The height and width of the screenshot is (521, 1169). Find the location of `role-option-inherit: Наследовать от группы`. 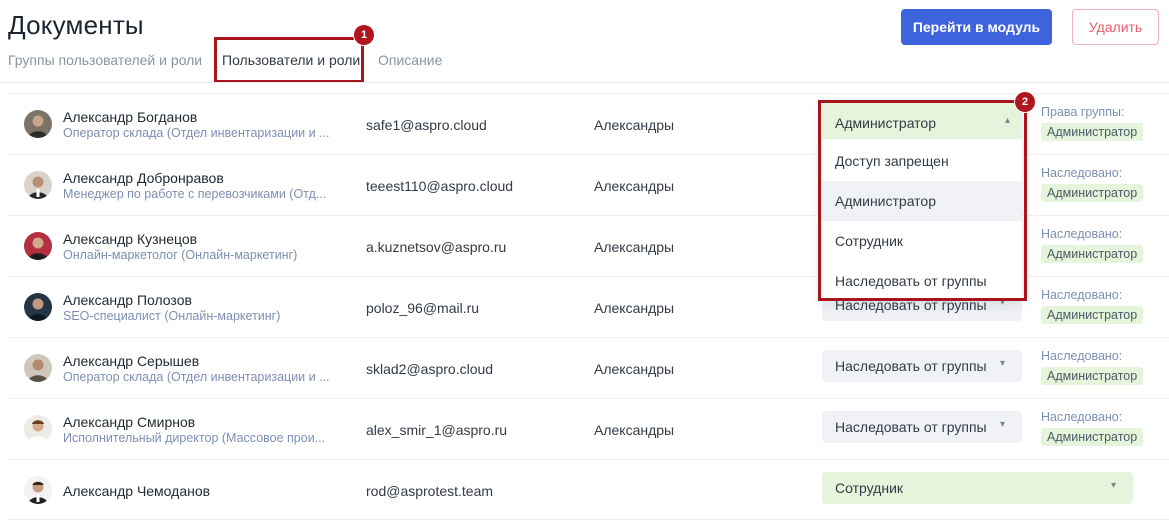

role-option-inherit: Наследовать от группы is located at coordinates (922, 281).